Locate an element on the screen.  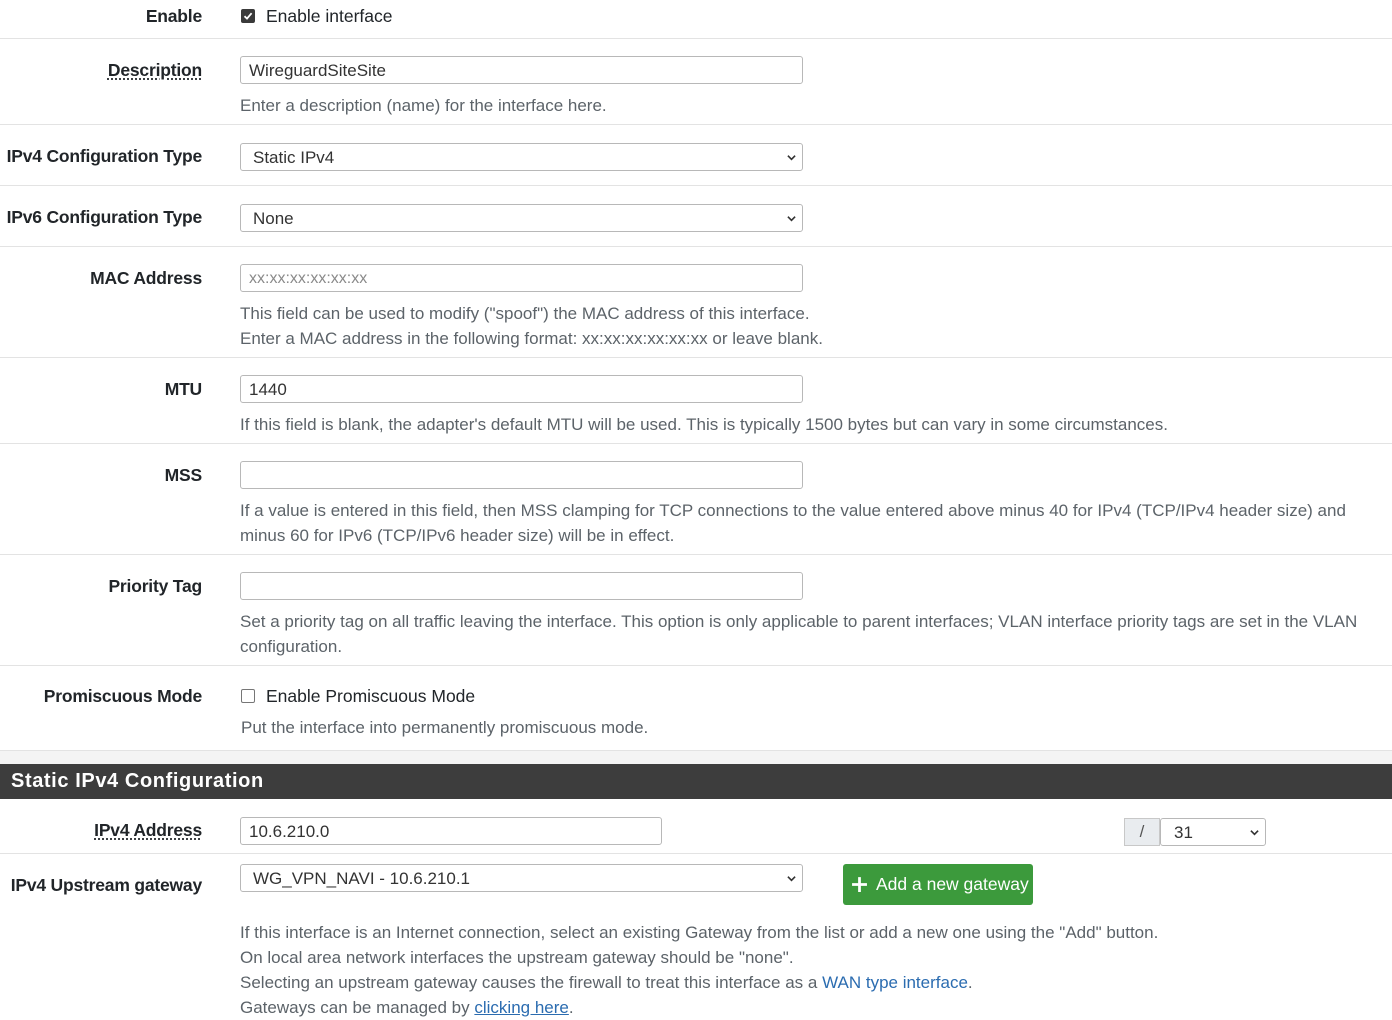
ipv4-address-label: IPv4 Address is located at coordinates (148, 830).